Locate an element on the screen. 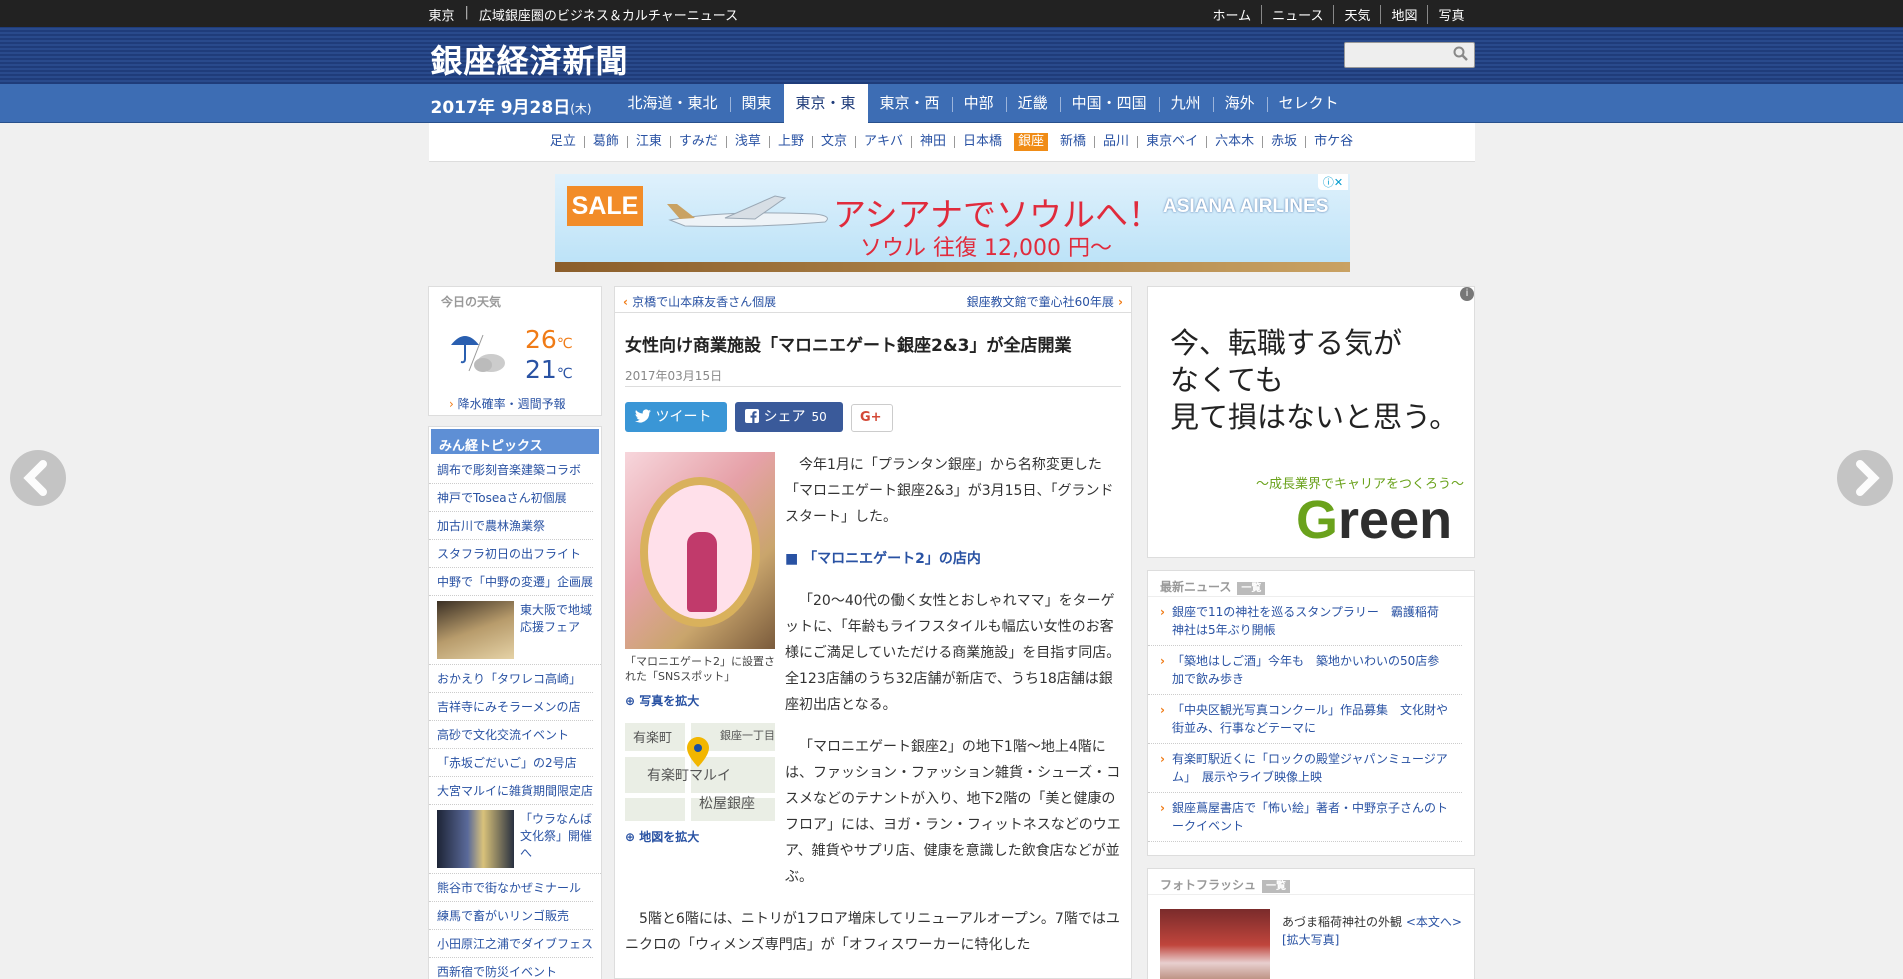  next-arrow-button is located at coordinates (1865, 478).